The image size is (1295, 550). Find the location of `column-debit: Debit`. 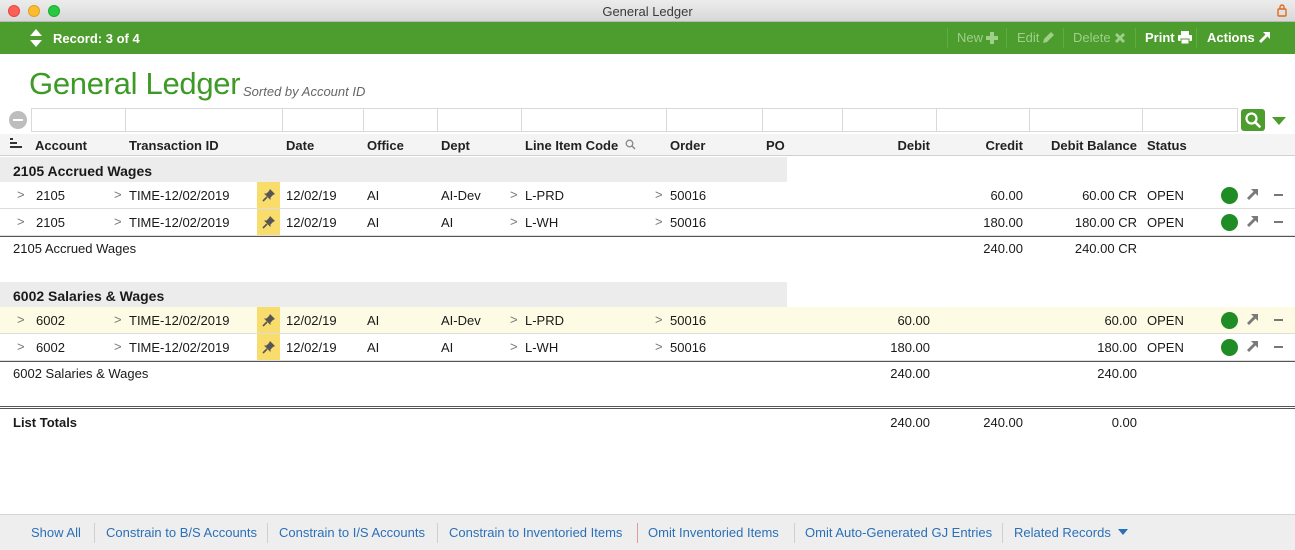

column-debit: Debit is located at coordinates (886, 145).